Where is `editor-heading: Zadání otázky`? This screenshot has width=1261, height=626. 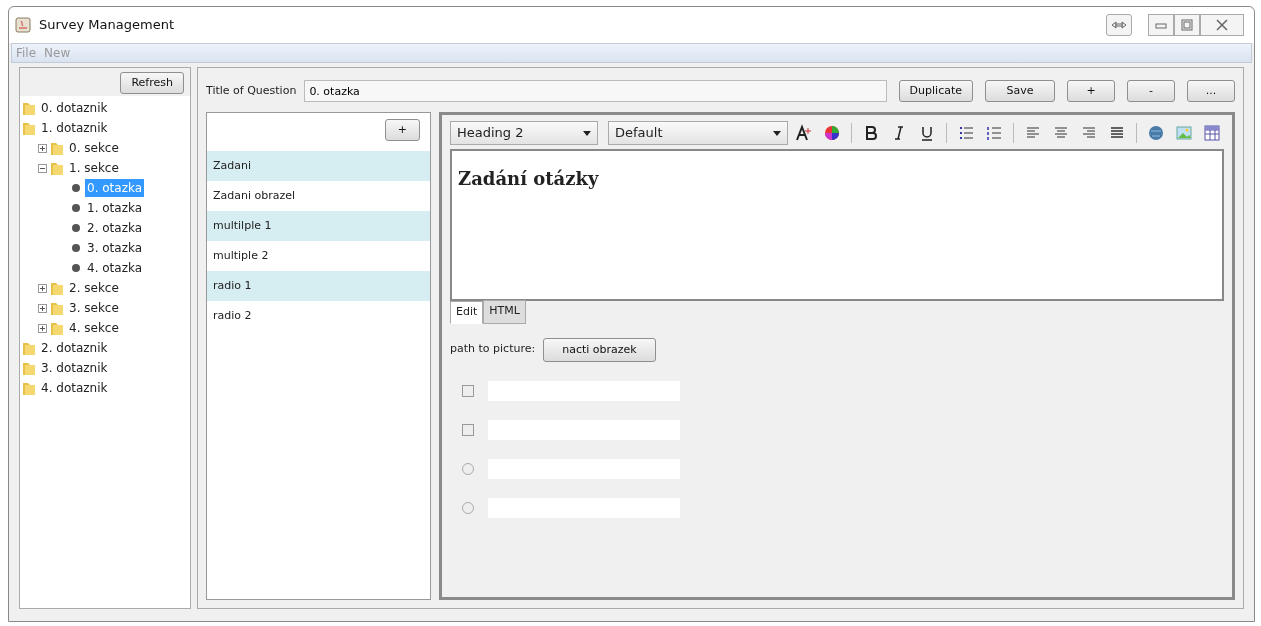 editor-heading: Zadání otázky is located at coordinates (529, 179).